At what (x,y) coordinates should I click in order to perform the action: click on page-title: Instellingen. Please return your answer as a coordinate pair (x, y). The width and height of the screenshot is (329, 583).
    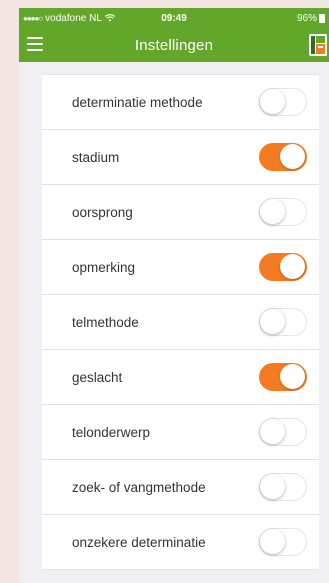
    Looking at the image, I should click on (174, 45).